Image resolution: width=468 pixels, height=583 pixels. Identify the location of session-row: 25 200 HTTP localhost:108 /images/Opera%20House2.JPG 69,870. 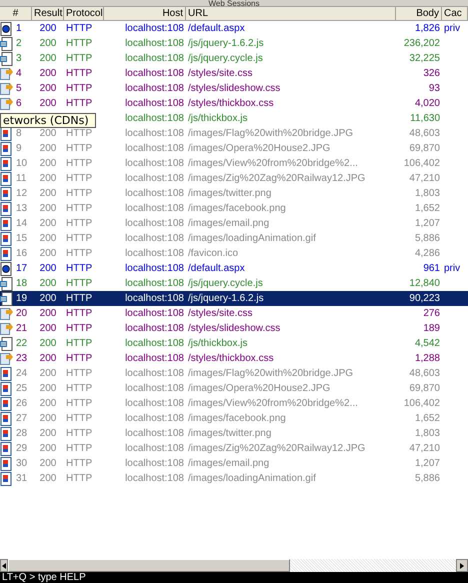
(234, 388).